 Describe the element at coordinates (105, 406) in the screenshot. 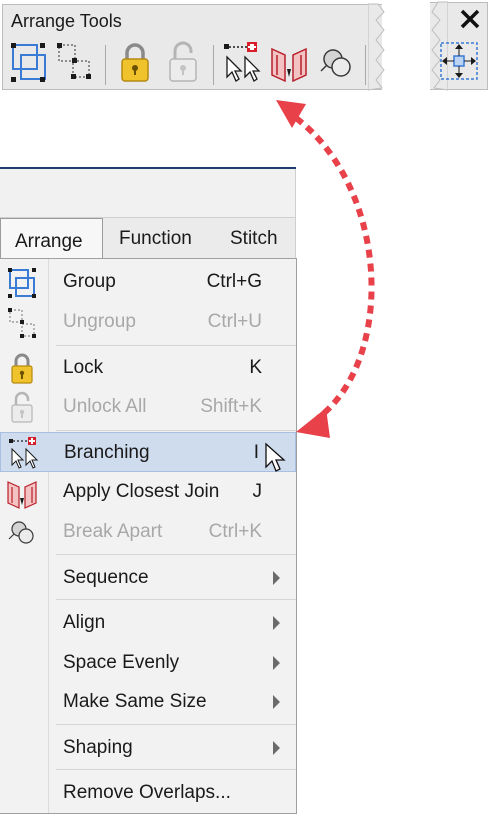

I see `menu-item-label: Unlock All` at that location.